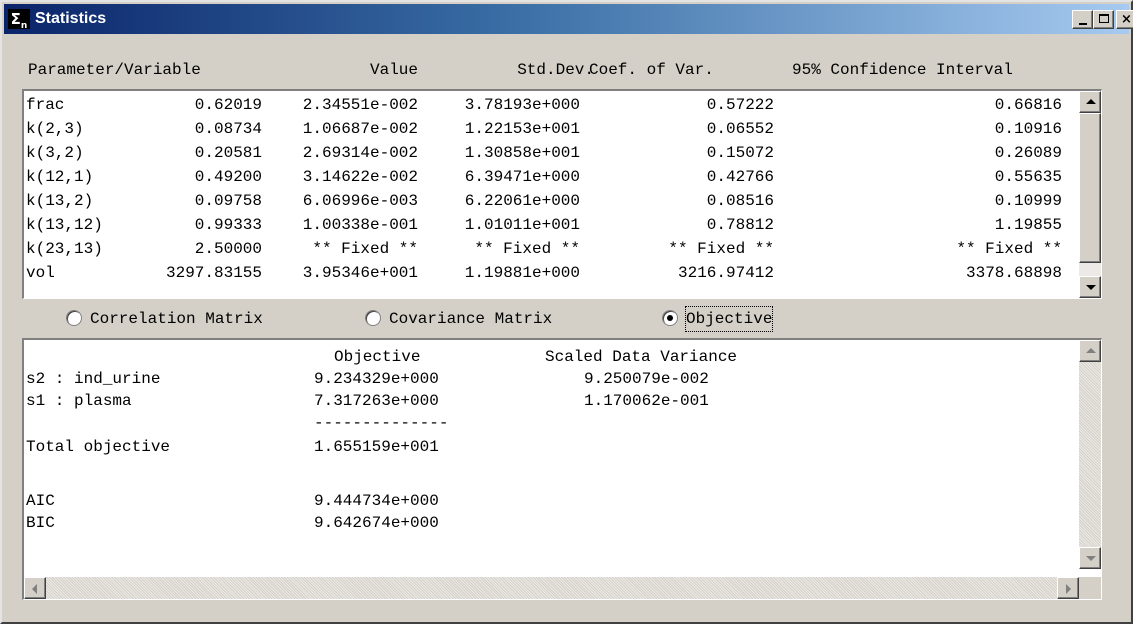  Describe the element at coordinates (1028, 225) in the screenshot. I see `param-ci-high: 1.19855` at that location.